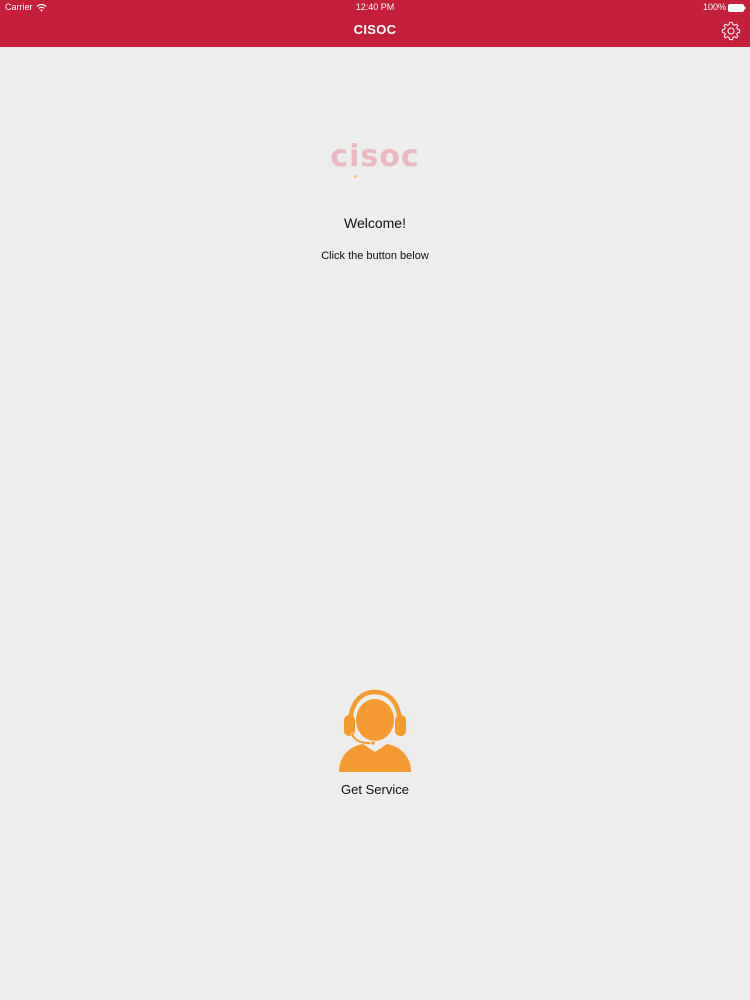  I want to click on status-bar: Carrier 12:40 PM 100%, so click(375, 7).